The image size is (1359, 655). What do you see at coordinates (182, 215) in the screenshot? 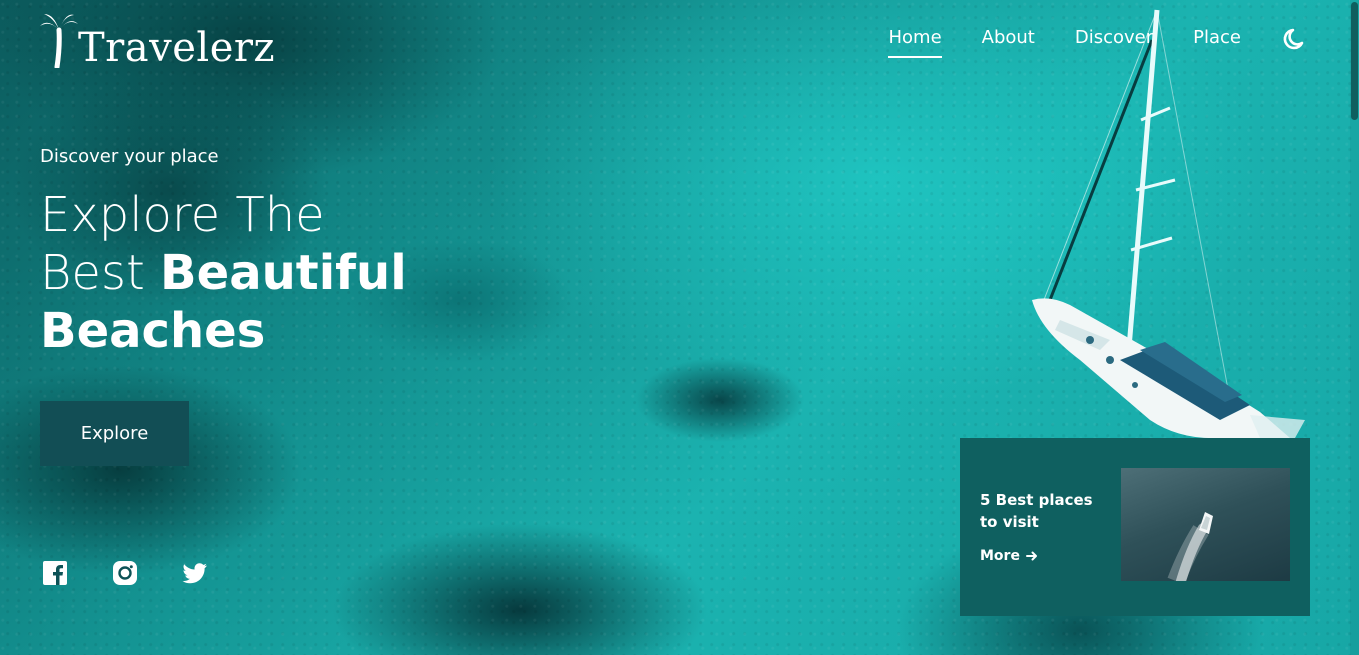
I see `hero-title-line1: Explore The` at bounding box center [182, 215].